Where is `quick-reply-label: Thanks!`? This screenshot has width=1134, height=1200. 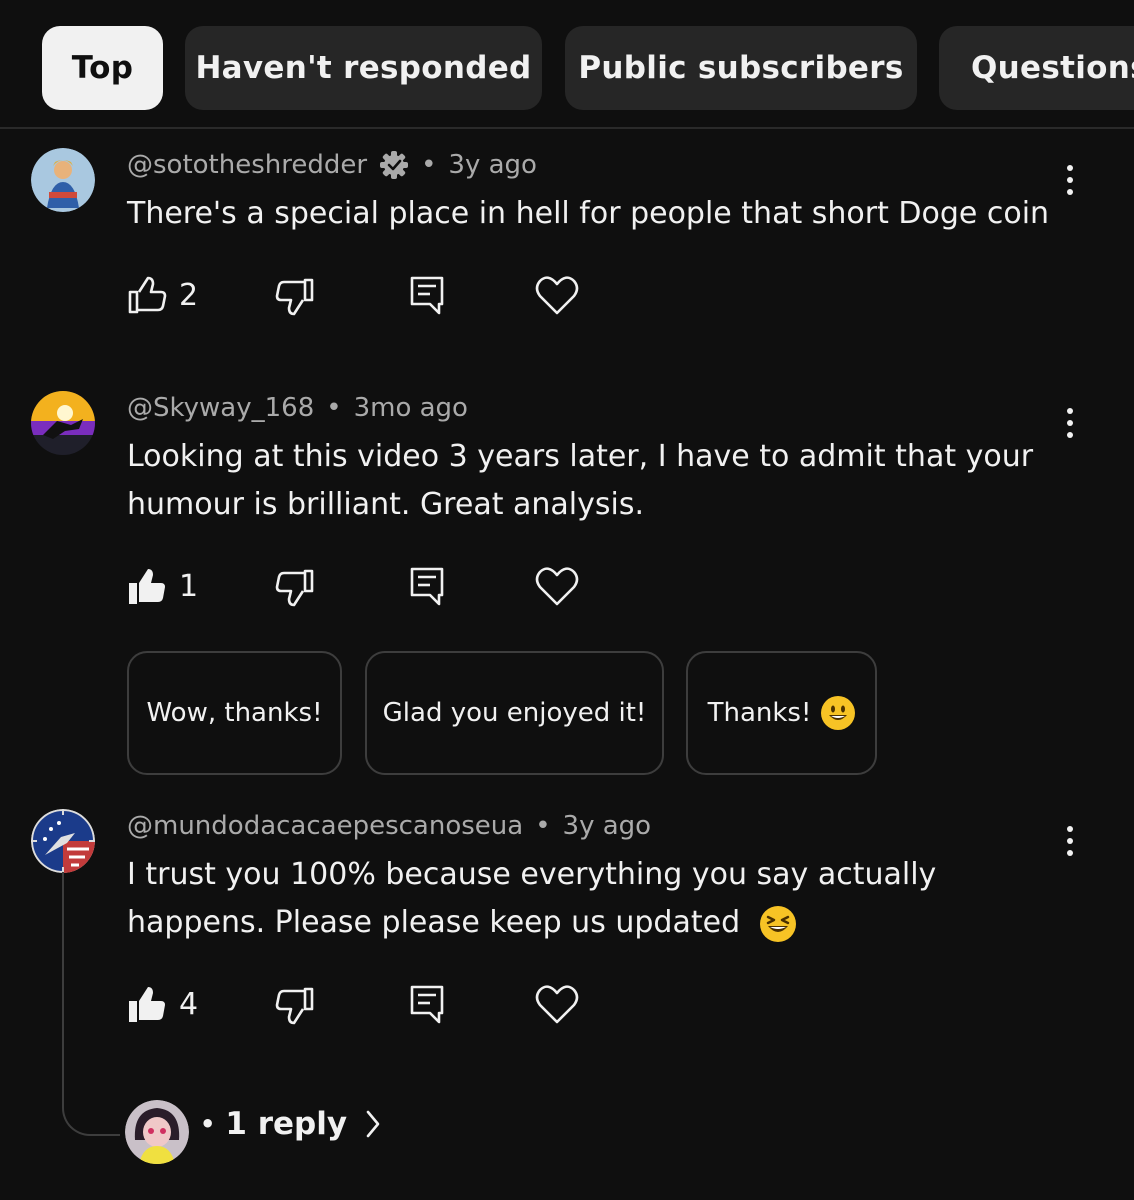
quick-reply-label: Thanks! is located at coordinates (759, 713).